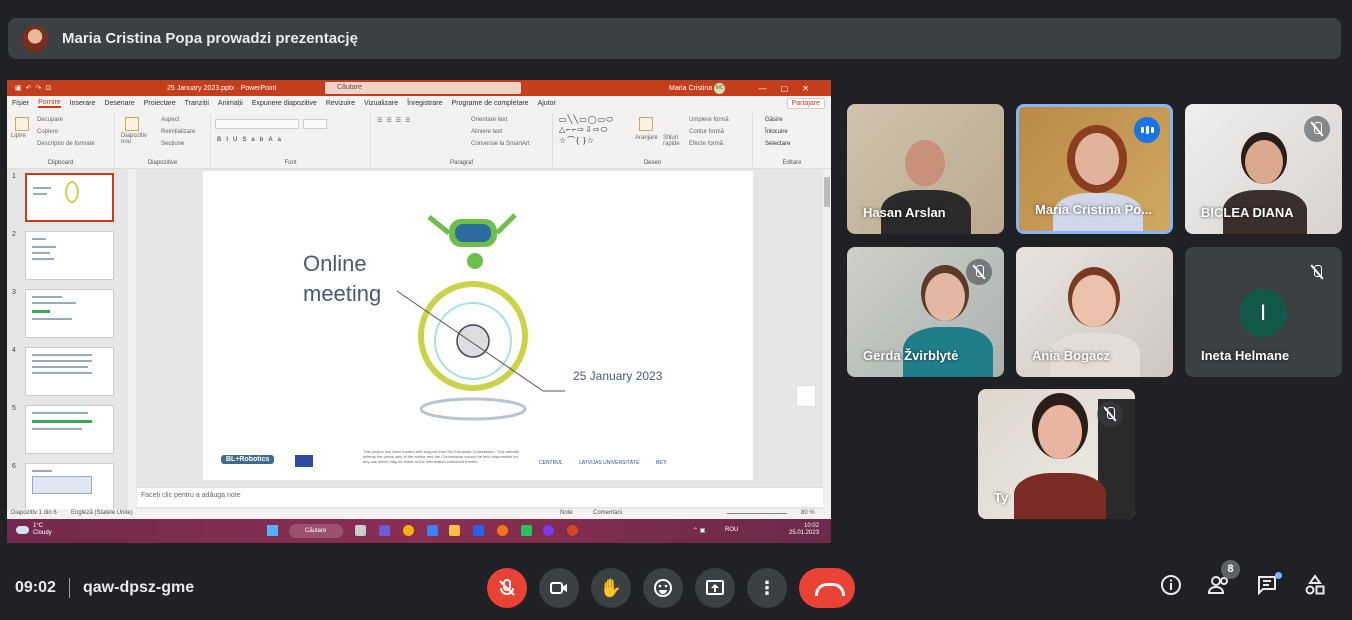 The width and height of the screenshot is (1352, 620). What do you see at coordinates (20, 103) in the screenshot?
I see `menu-item: Fișier` at bounding box center [20, 103].